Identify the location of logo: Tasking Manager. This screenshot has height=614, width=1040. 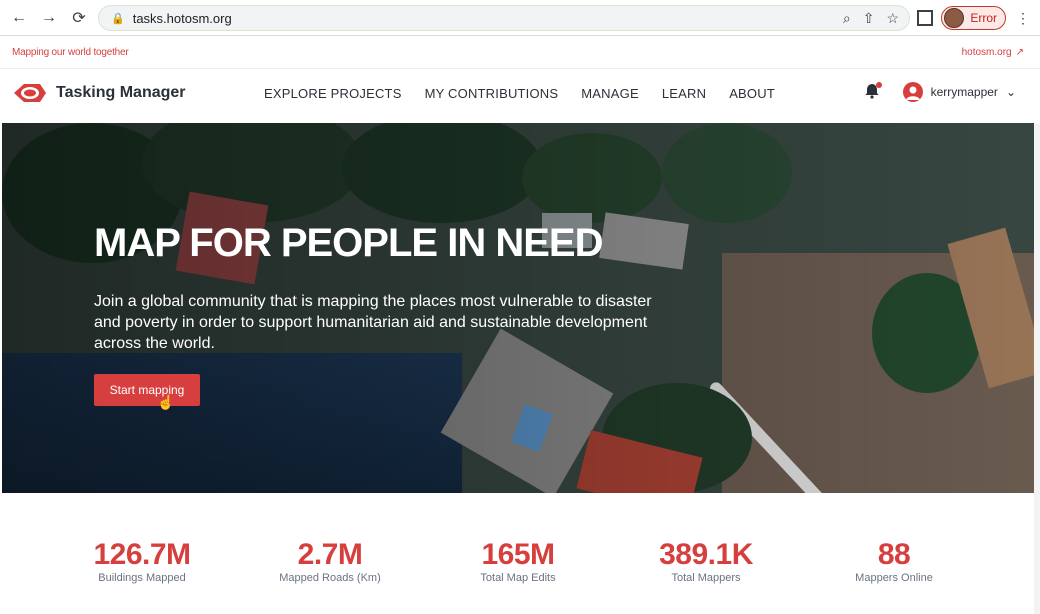
(99, 93).